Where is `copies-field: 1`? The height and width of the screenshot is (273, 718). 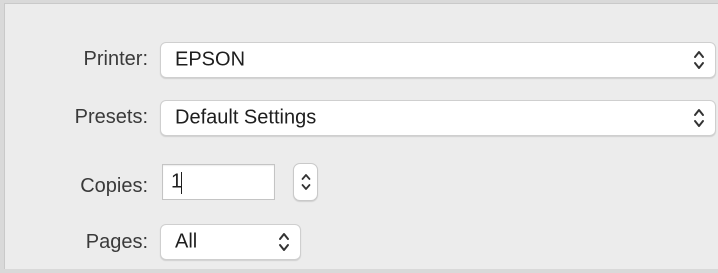 copies-field: 1 is located at coordinates (218, 182).